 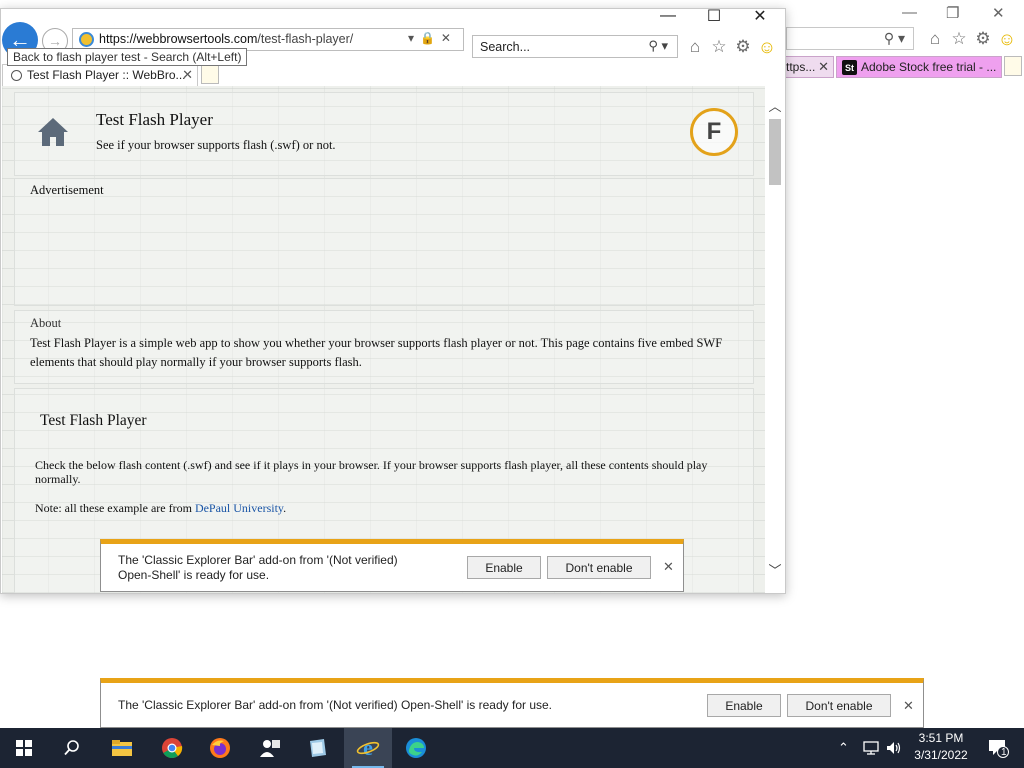 What do you see at coordinates (115, 508) in the screenshot?
I see `note-prefix: Note: all these example are from` at bounding box center [115, 508].